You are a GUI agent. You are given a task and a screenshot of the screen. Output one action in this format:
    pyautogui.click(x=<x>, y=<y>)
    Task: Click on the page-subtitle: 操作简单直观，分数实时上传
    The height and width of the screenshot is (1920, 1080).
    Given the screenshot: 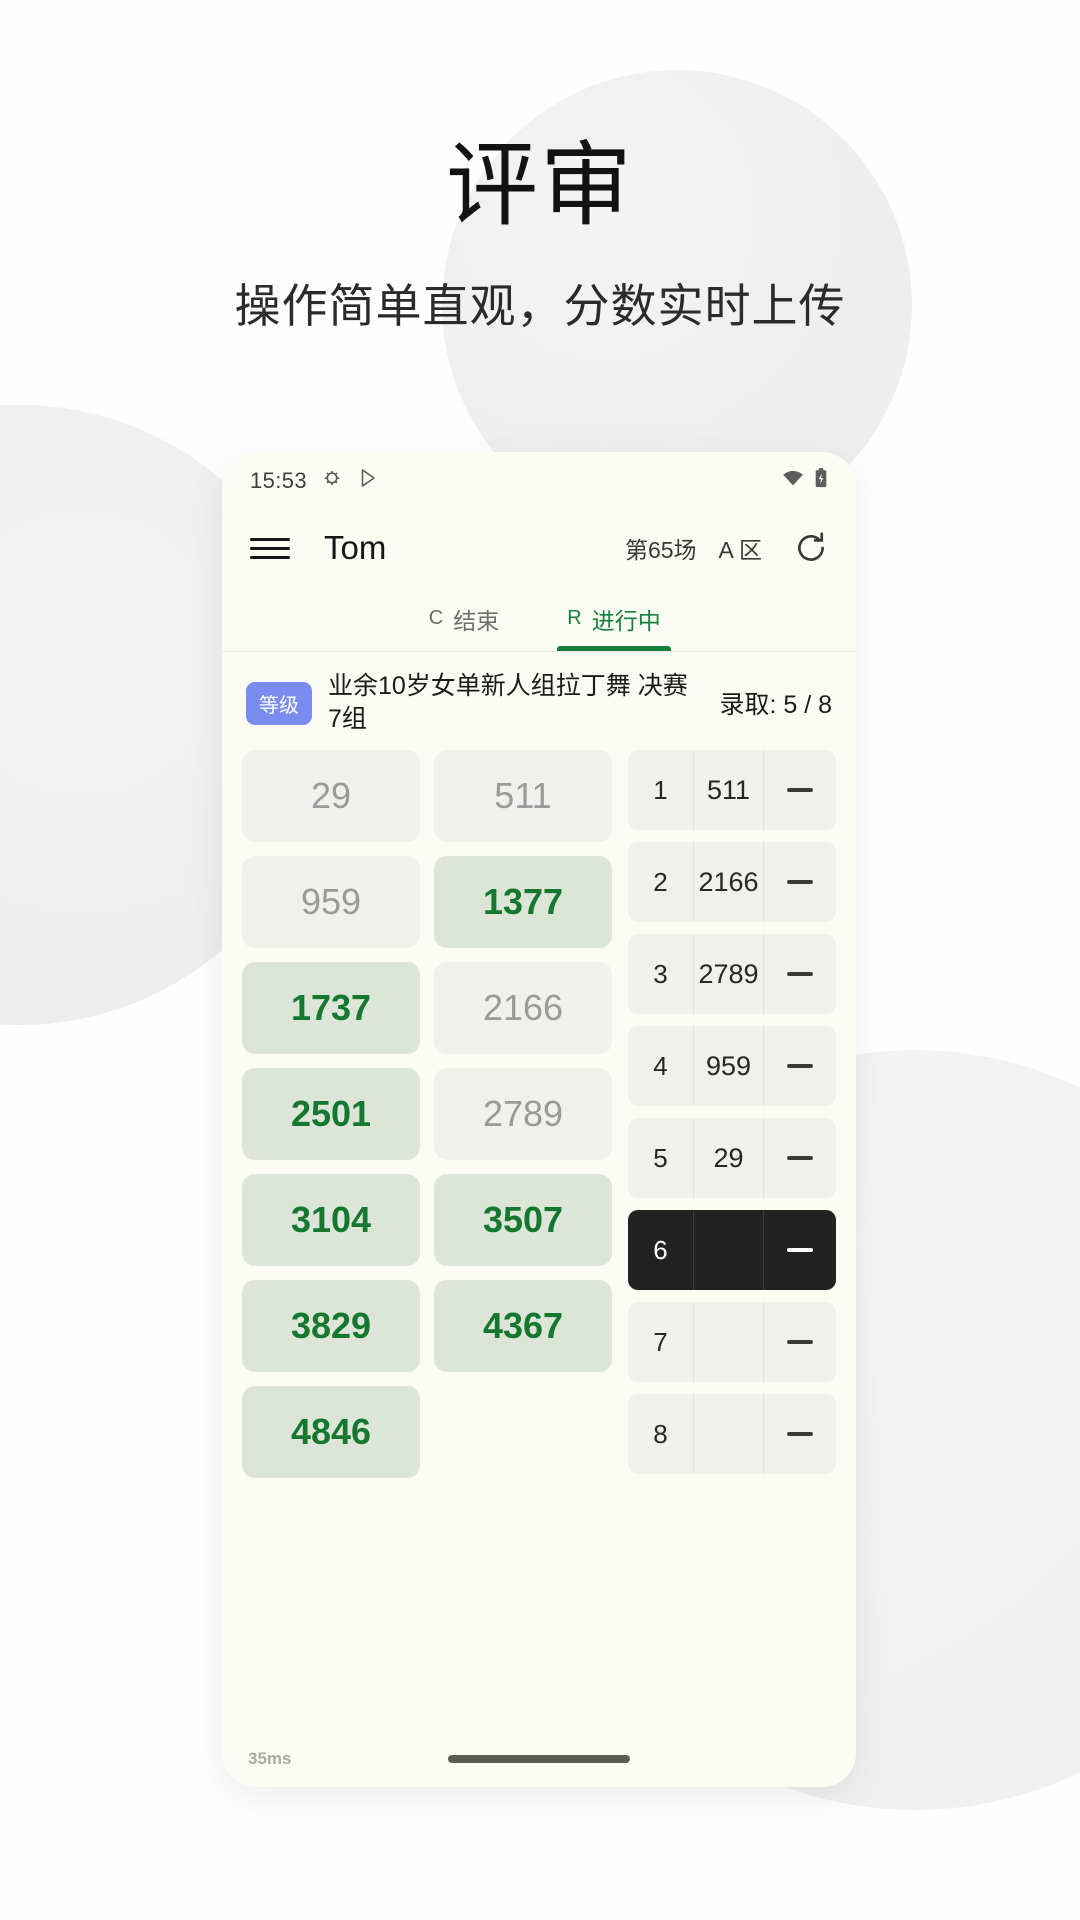 What is the action you would take?
    pyautogui.click(x=540, y=306)
    